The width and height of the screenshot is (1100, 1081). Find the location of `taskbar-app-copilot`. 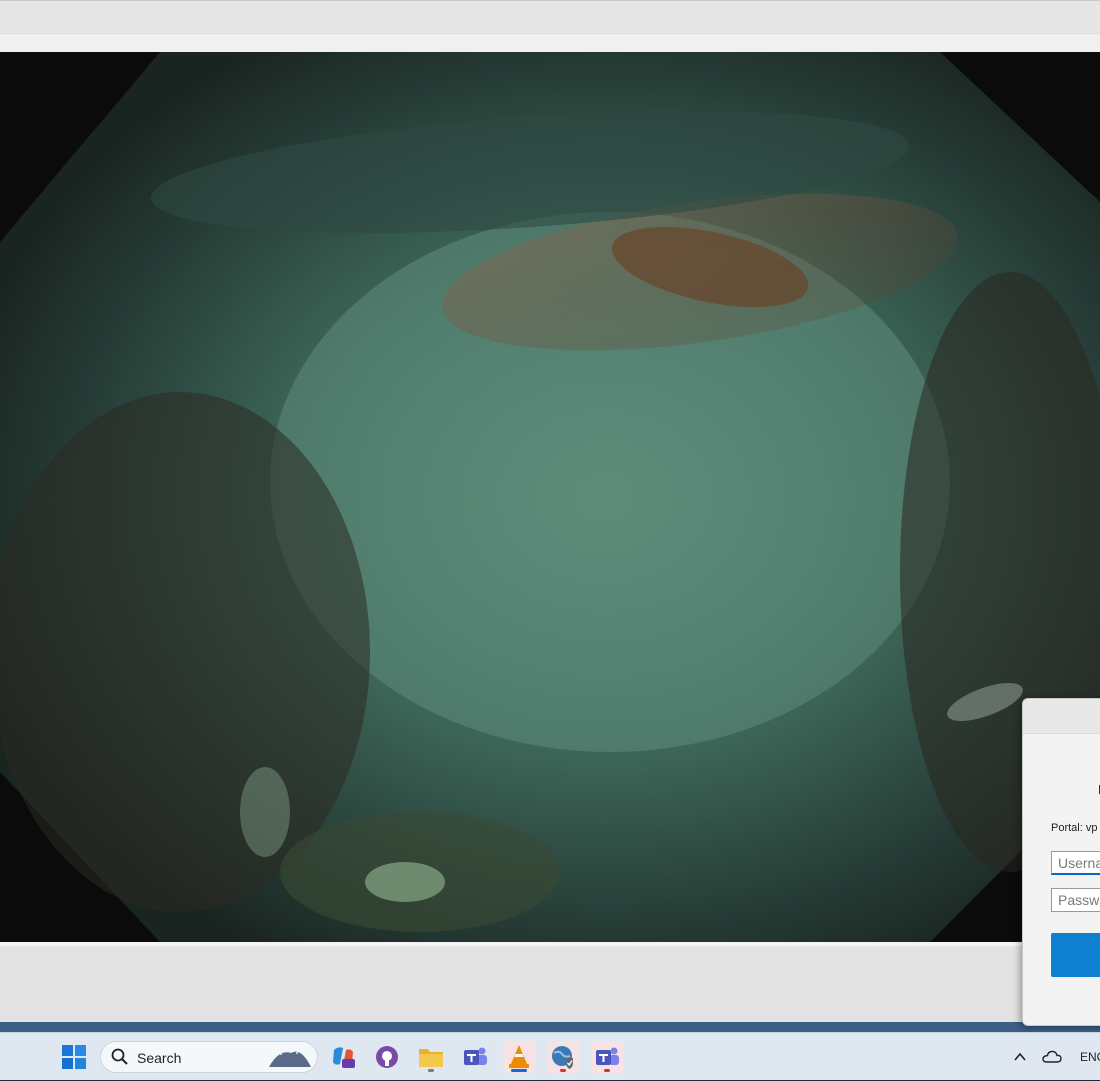

taskbar-app-copilot is located at coordinates (343, 1057).